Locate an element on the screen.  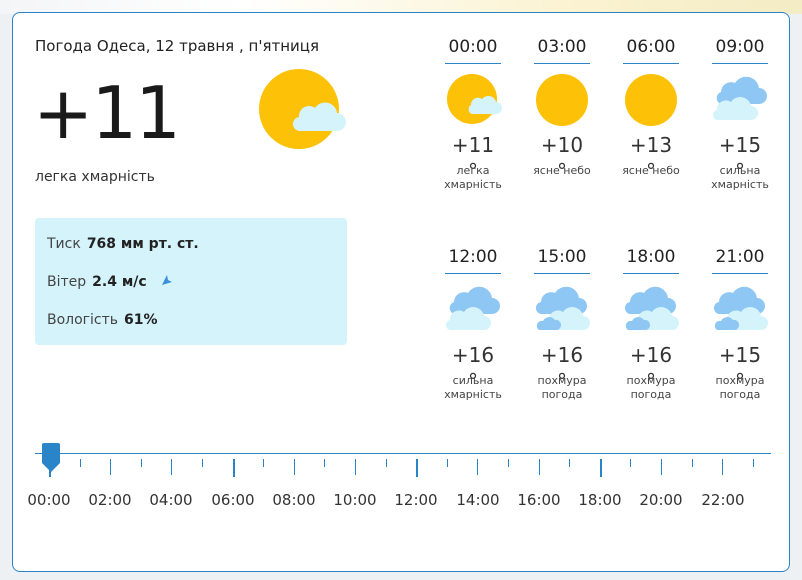
humidity-row: Вологість 61% is located at coordinates (102, 320).